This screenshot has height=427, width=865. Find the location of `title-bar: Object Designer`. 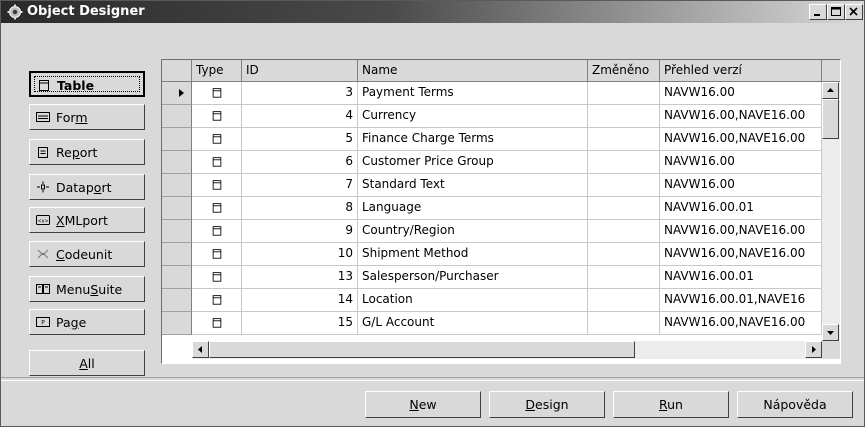

title-bar: Object Designer is located at coordinates (432, 12).